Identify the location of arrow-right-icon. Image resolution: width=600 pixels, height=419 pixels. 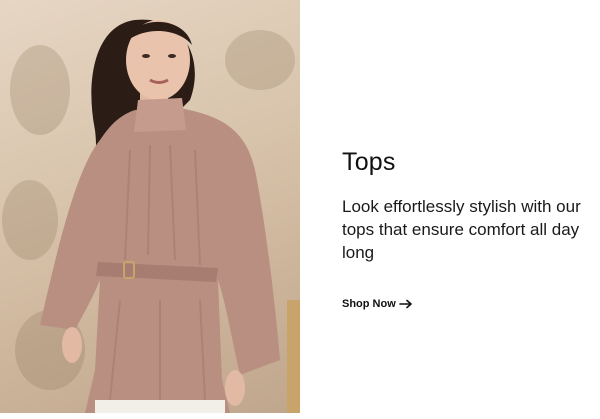
(405, 304).